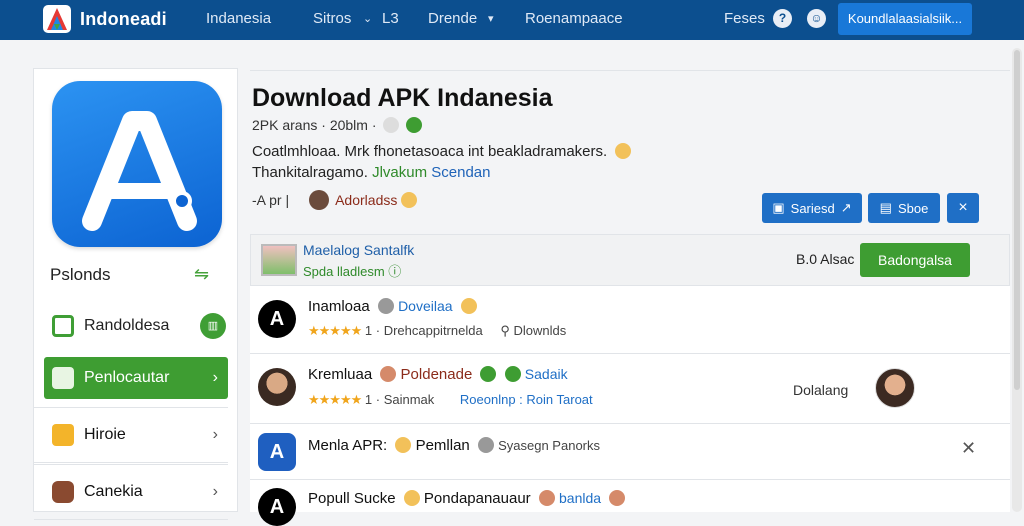  I want to click on download-button: Badongalsa, so click(915, 260).